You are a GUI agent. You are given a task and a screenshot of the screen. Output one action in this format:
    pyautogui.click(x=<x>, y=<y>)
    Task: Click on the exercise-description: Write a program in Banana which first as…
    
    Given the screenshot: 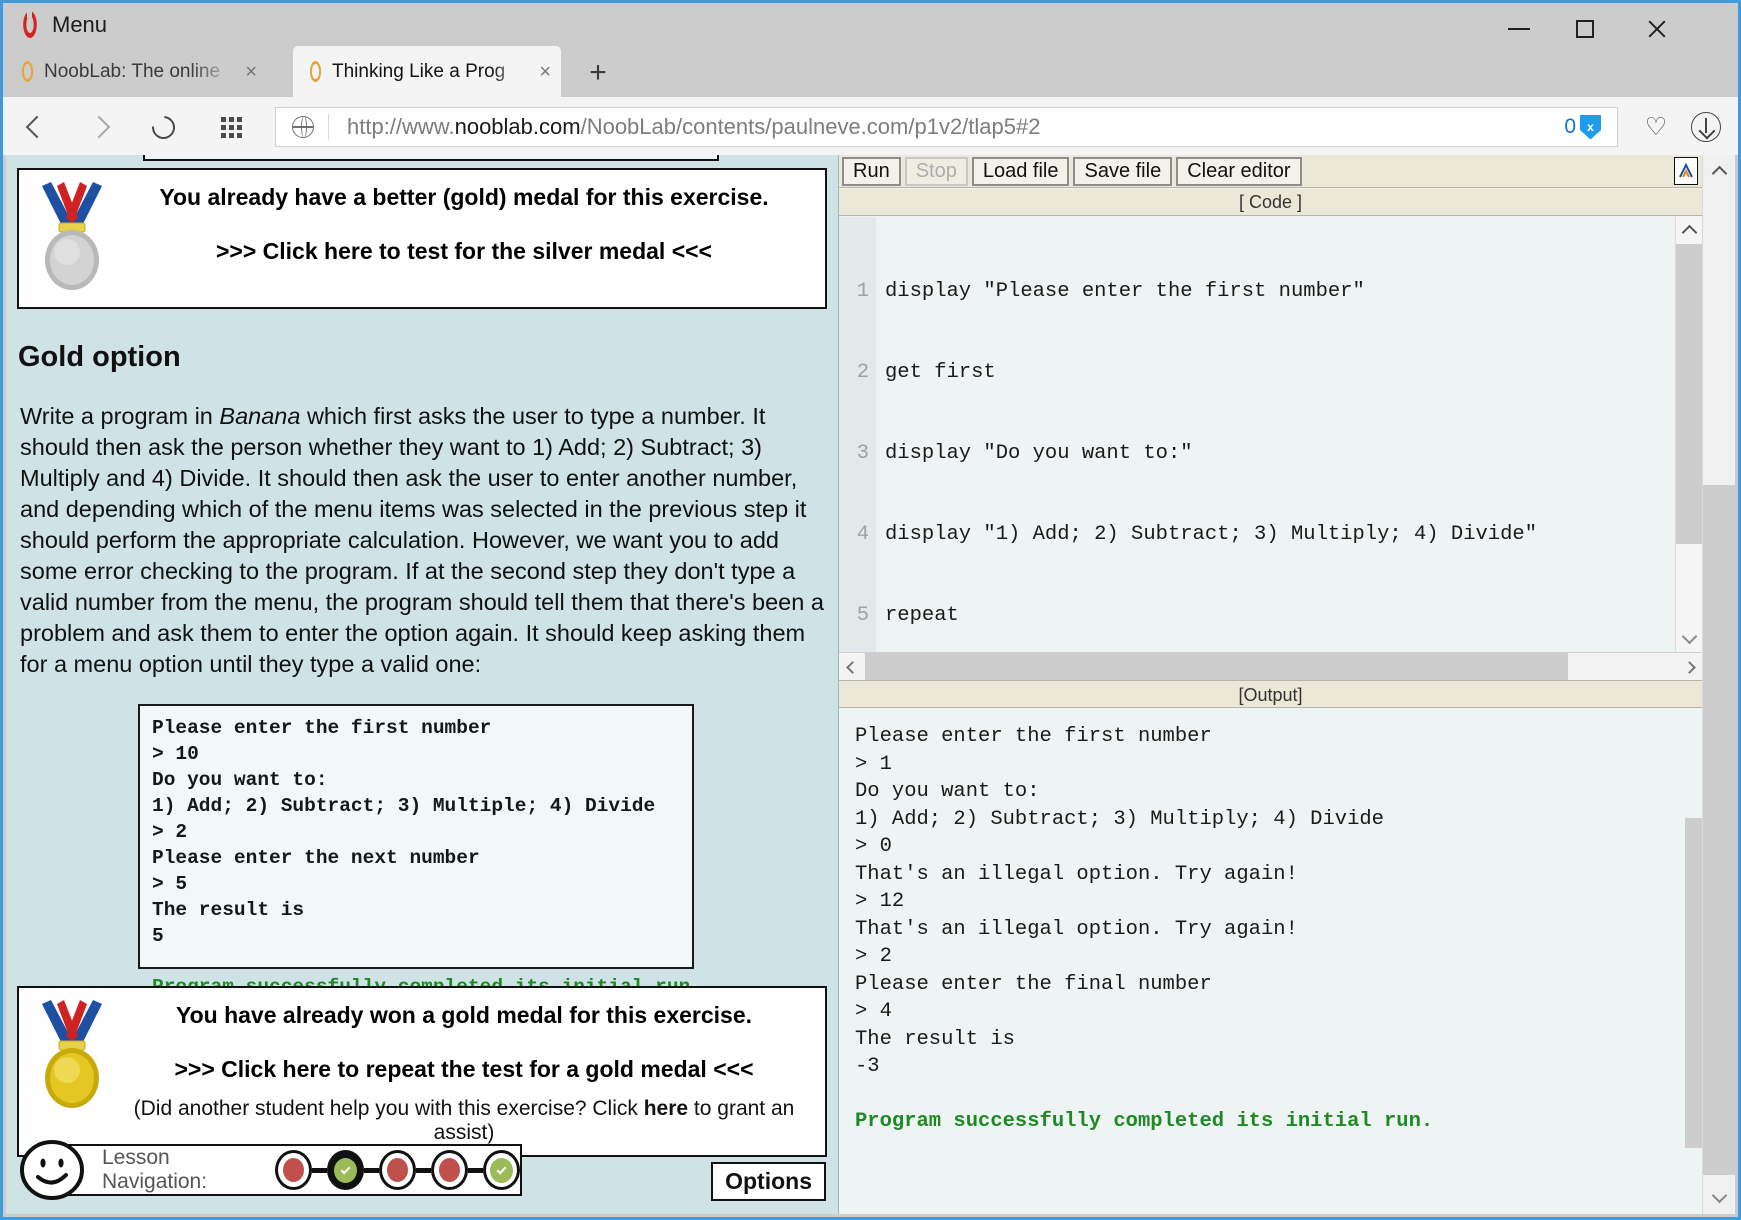 What is the action you would take?
    pyautogui.click(x=422, y=540)
    